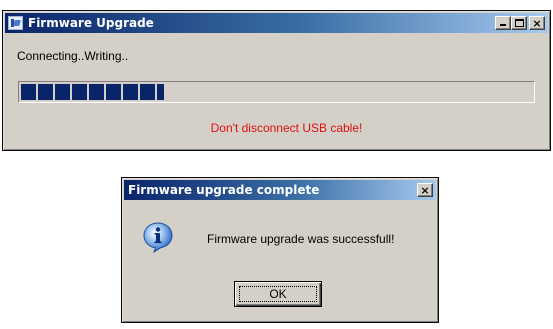 The height and width of the screenshot is (329, 553). I want to click on minimize-icon, so click(503, 25).